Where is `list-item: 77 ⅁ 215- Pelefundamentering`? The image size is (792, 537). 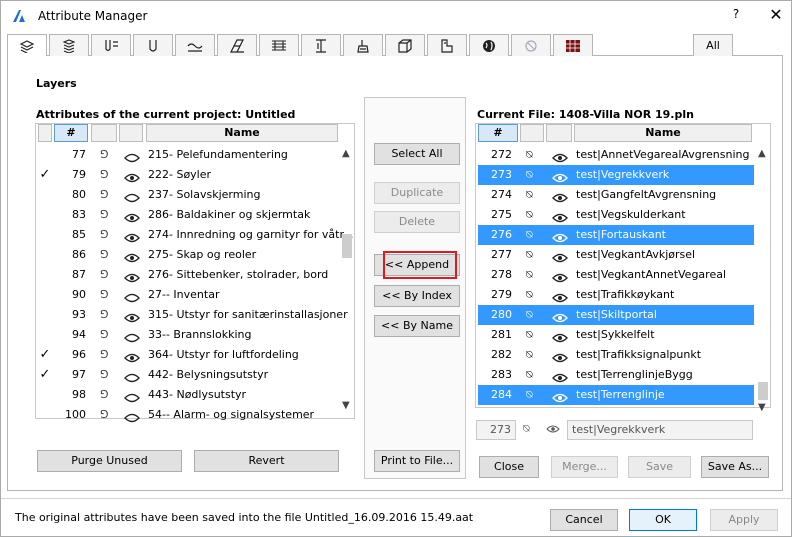 list-item: 77 ⅁ 215- Pelefundamentering is located at coordinates (188, 155).